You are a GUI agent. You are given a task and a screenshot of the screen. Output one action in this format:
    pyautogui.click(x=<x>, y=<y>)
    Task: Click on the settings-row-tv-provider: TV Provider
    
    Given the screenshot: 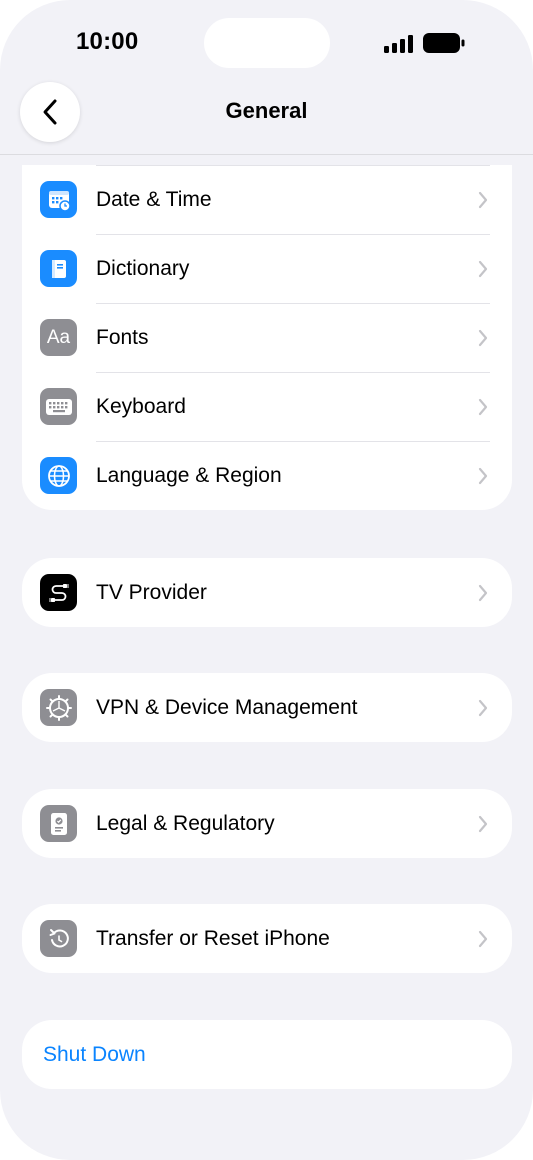 What is the action you would take?
    pyautogui.click(x=267, y=592)
    